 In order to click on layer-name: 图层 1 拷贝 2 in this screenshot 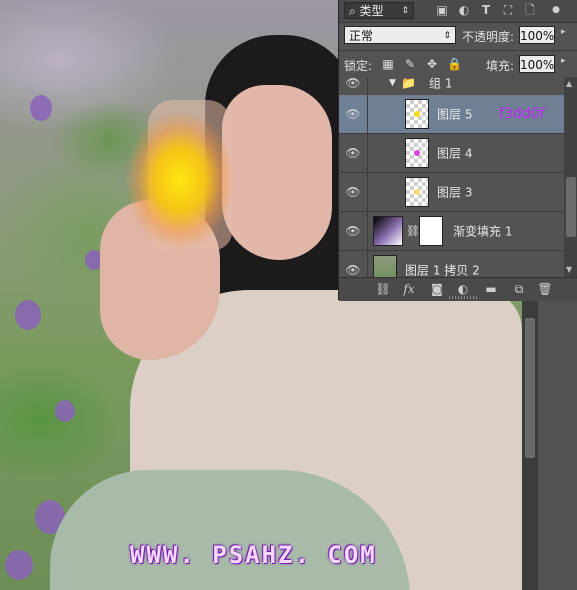, I will do `click(442, 270)`.